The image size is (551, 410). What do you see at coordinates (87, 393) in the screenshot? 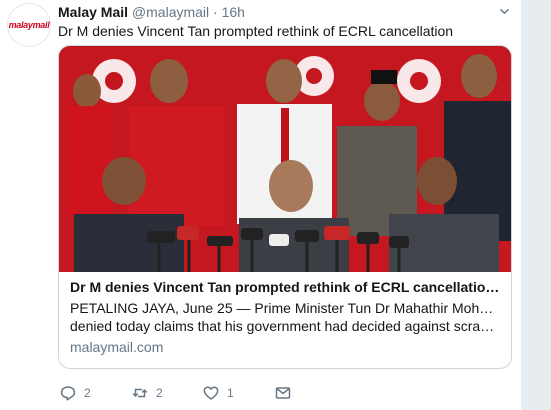
I see `reply-count: 2` at bounding box center [87, 393].